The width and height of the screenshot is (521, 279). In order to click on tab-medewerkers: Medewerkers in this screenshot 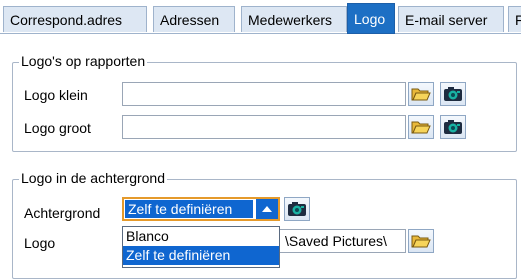, I will do `click(294, 19)`.